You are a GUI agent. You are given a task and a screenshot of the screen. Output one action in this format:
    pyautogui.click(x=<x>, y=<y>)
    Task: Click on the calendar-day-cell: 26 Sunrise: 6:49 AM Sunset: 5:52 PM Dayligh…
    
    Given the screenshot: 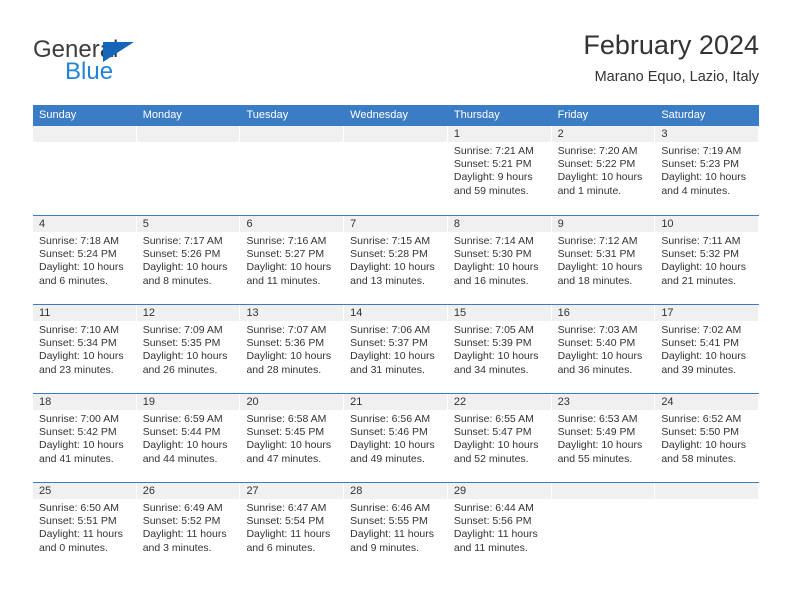 What is the action you would take?
    pyautogui.click(x=188, y=527)
    